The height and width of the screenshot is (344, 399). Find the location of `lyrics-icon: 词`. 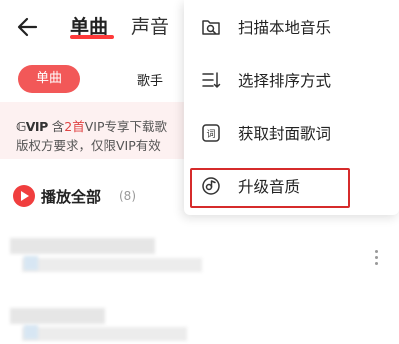

lyrics-icon: 词 is located at coordinates (211, 133).